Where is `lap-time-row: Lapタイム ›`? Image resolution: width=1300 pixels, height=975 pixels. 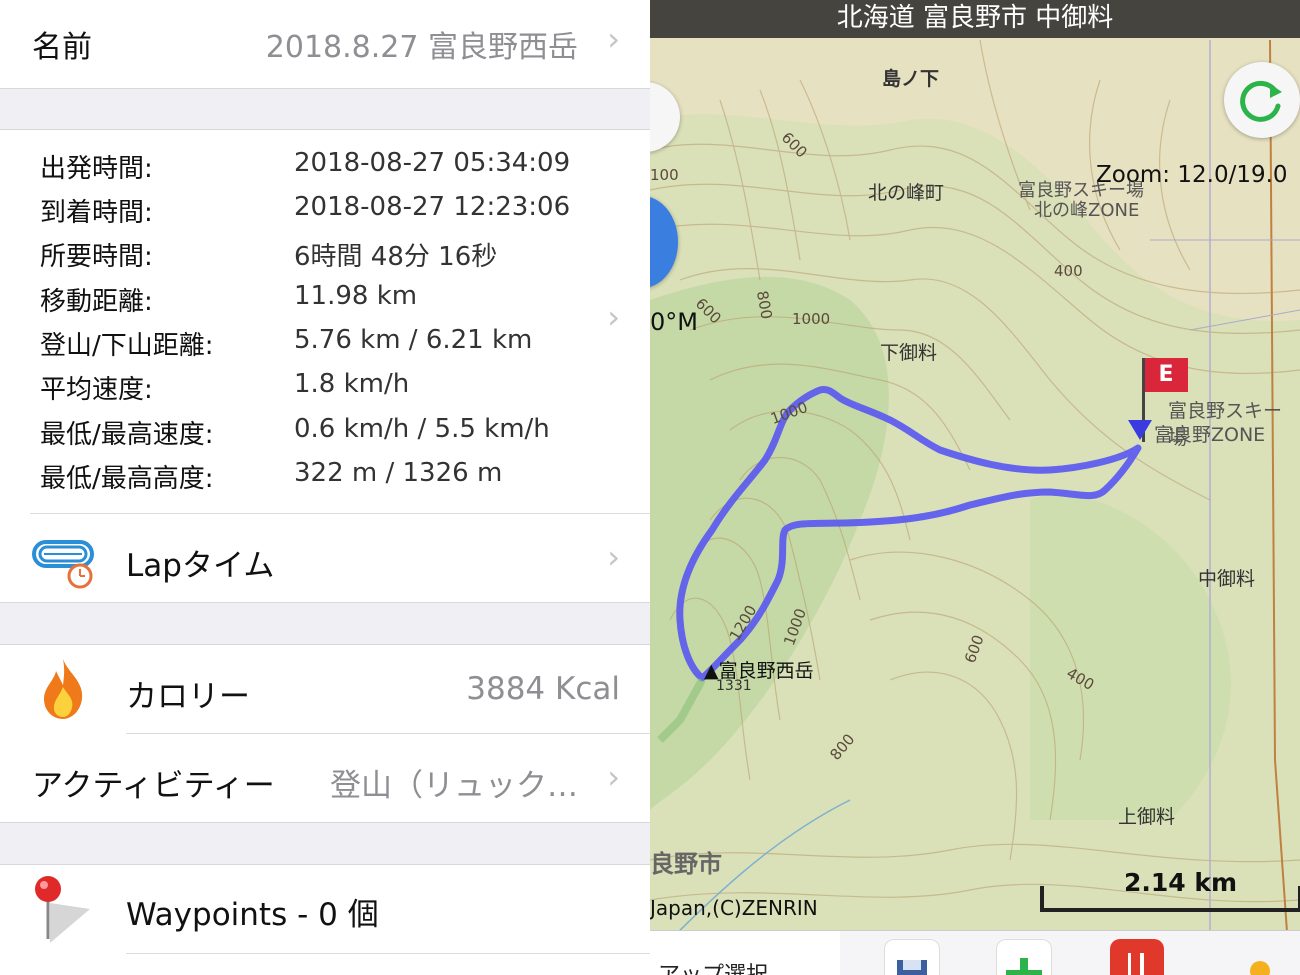
lap-time-row: Lapタイム › is located at coordinates (325, 558).